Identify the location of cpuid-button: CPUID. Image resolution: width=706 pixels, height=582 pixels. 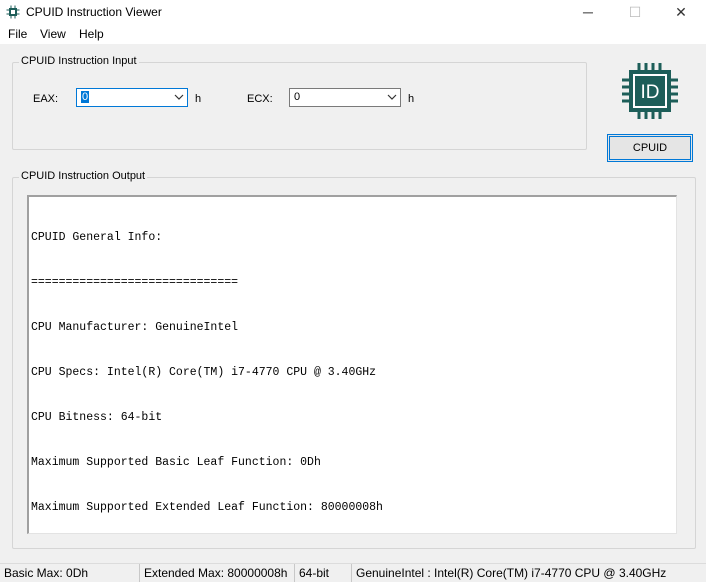
(650, 148).